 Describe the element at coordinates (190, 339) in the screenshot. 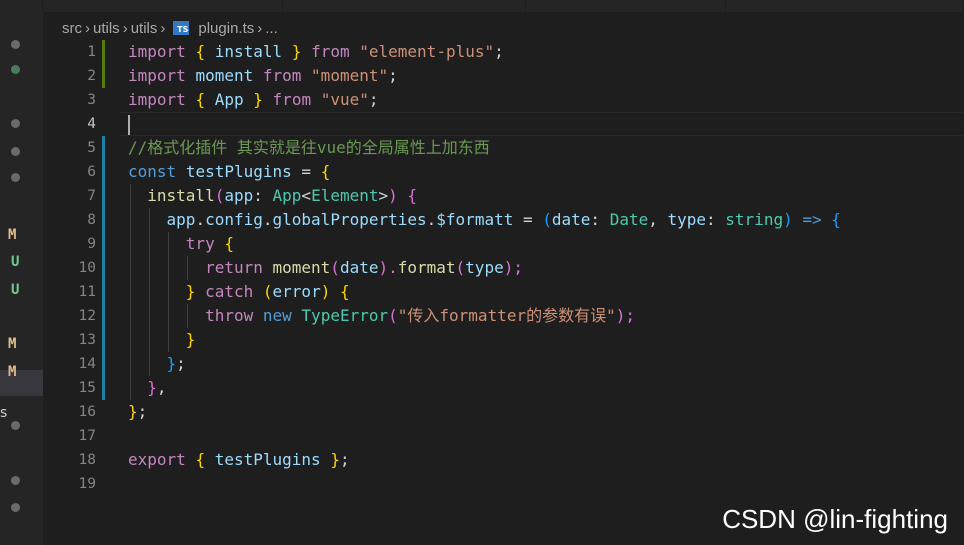

I see `code-text: }` at that location.